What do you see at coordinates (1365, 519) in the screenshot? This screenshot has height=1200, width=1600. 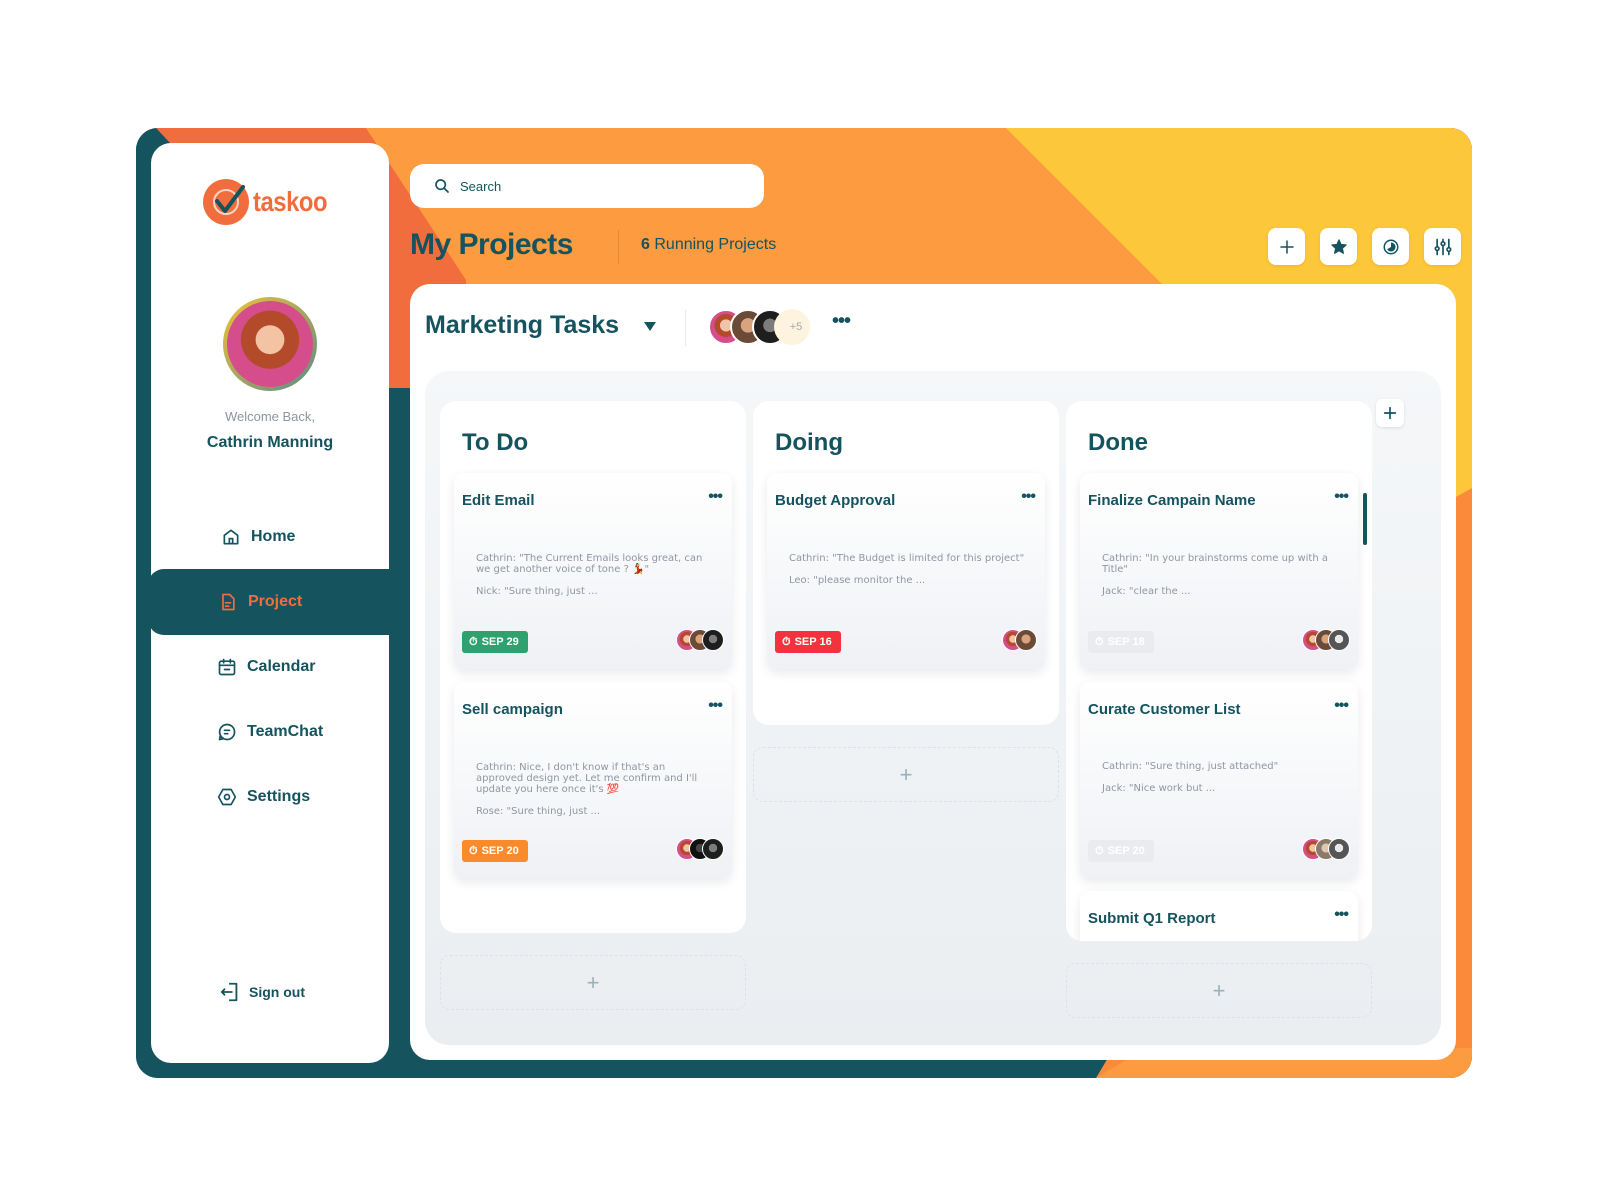 I see `column-scrollbar` at bounding box center [1365, 519].